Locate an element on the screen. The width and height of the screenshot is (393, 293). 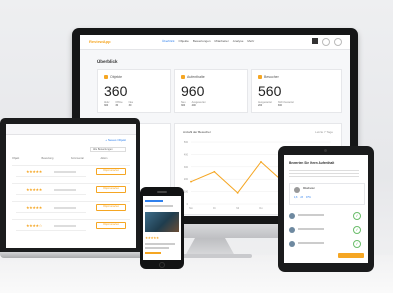
page-title: Überblick is located at coordinates (107, 61).